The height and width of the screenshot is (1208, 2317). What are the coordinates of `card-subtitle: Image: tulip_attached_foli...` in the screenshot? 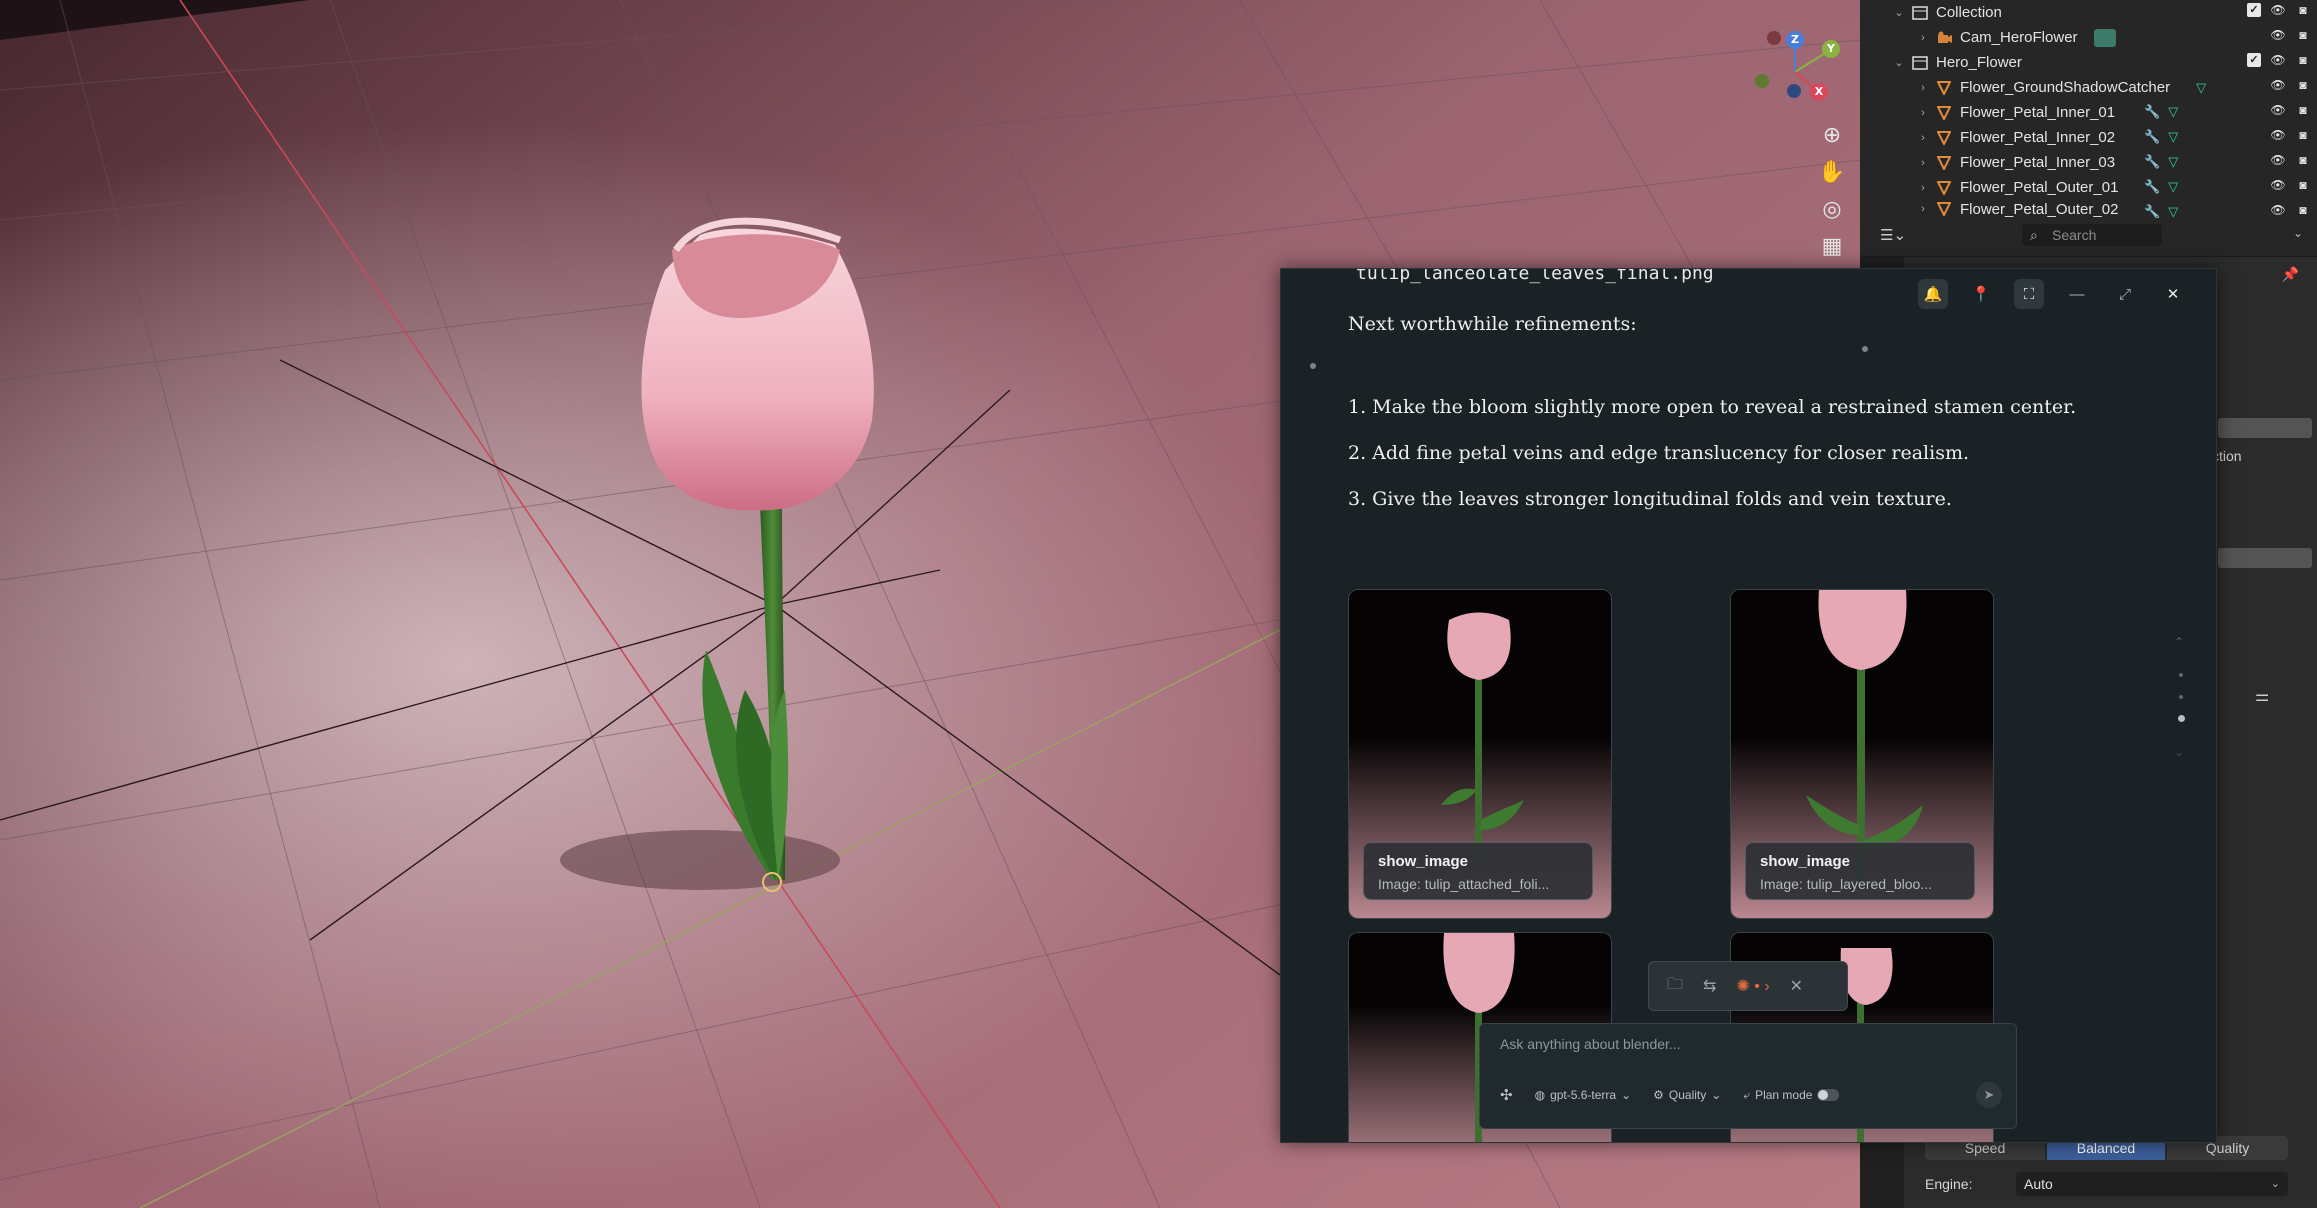 It's located at (1464, 884).